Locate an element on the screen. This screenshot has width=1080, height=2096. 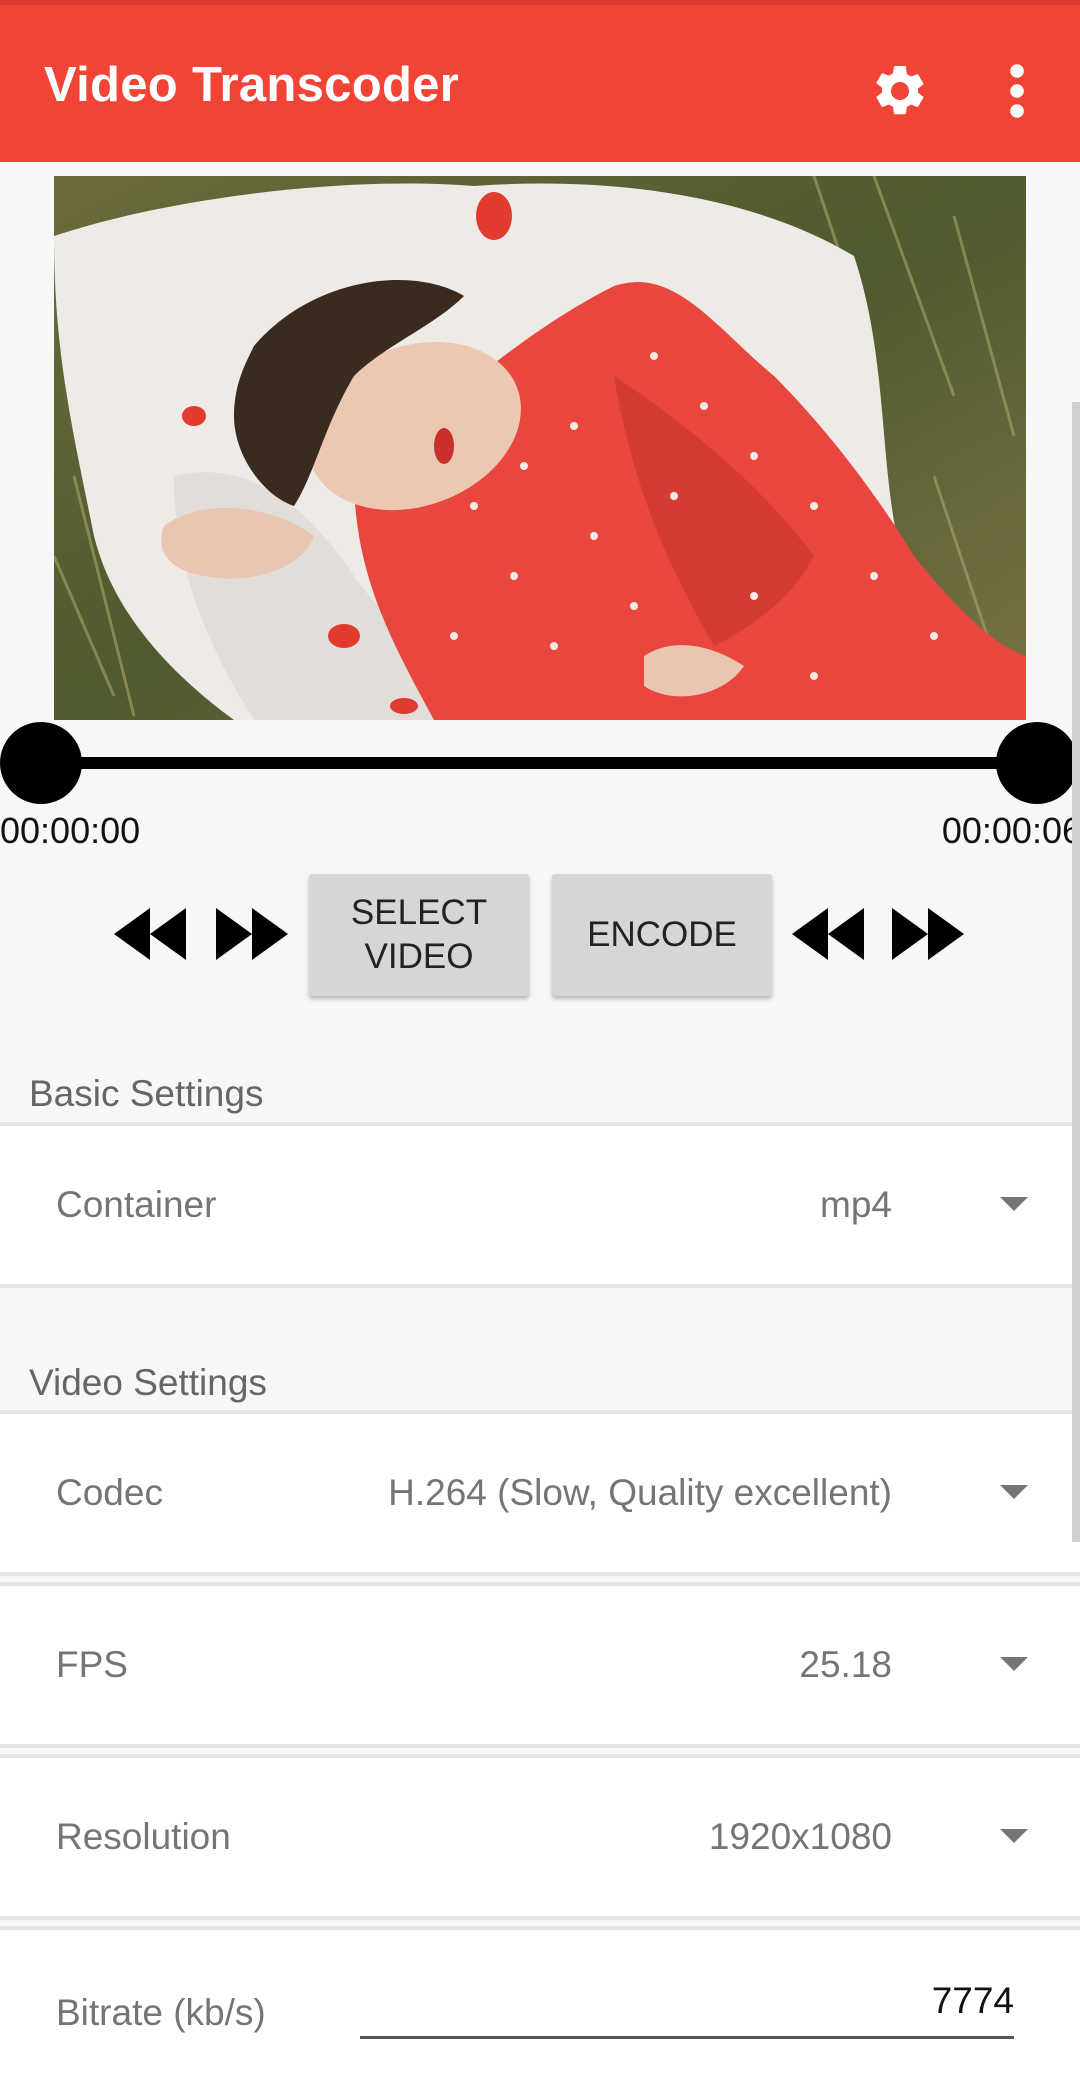
basic-settings-header: Basic Settings is located at coordinates (146, 1093).